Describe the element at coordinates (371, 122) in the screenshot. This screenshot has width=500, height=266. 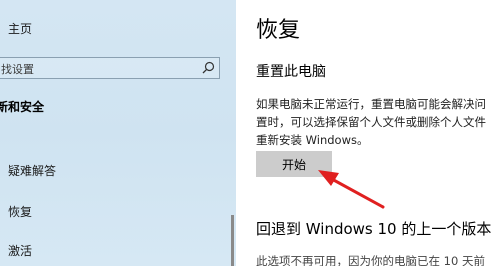
I see `reset-description-line-2: 置时，可以选择保留个人文件或删除个人文件` at that location.